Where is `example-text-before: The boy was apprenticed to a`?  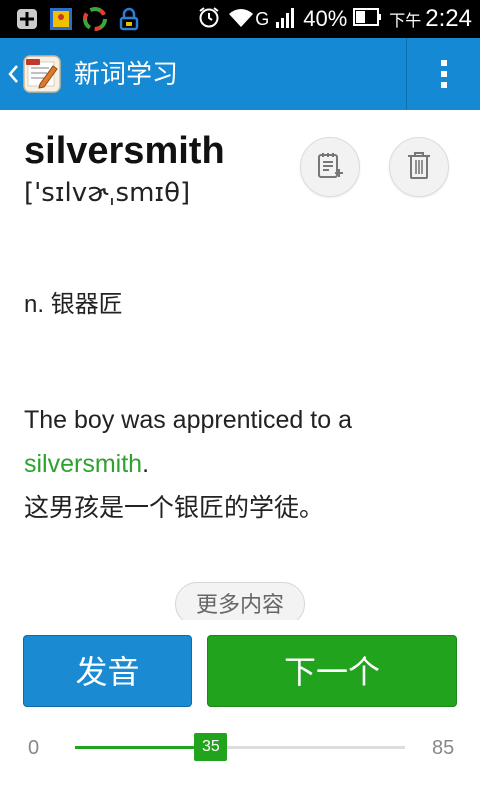 example-text-before: The boy was apprenticed to a is located at coordinates (188, 420).